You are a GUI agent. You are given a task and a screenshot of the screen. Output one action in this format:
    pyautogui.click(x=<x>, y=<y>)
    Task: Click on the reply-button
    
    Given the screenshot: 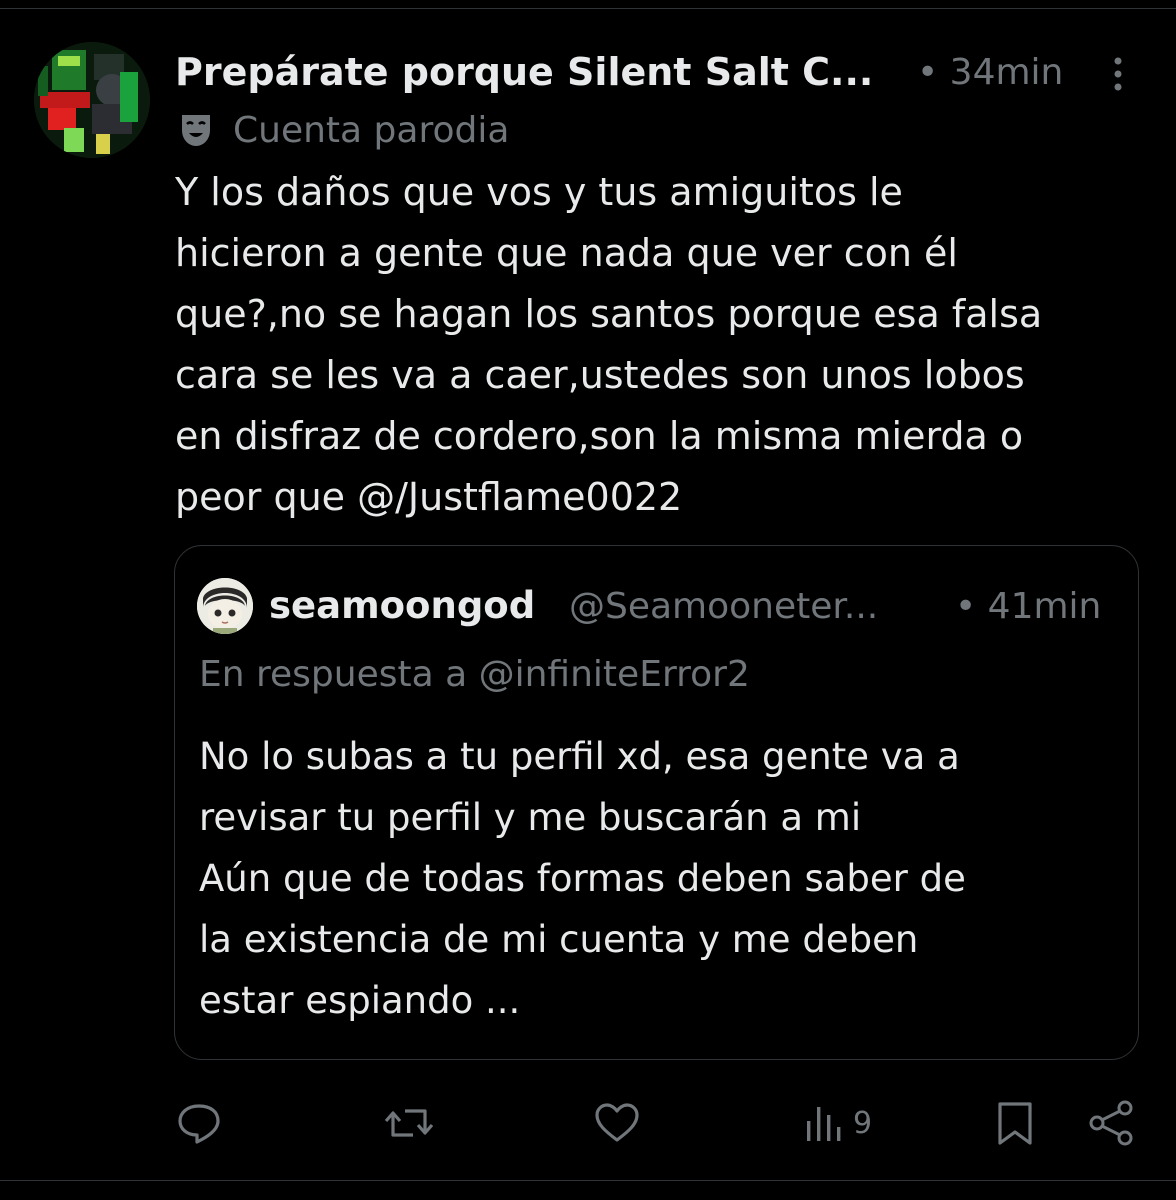 What is the action you would take?
    pyautogui.click(x=199, y=1123)
    